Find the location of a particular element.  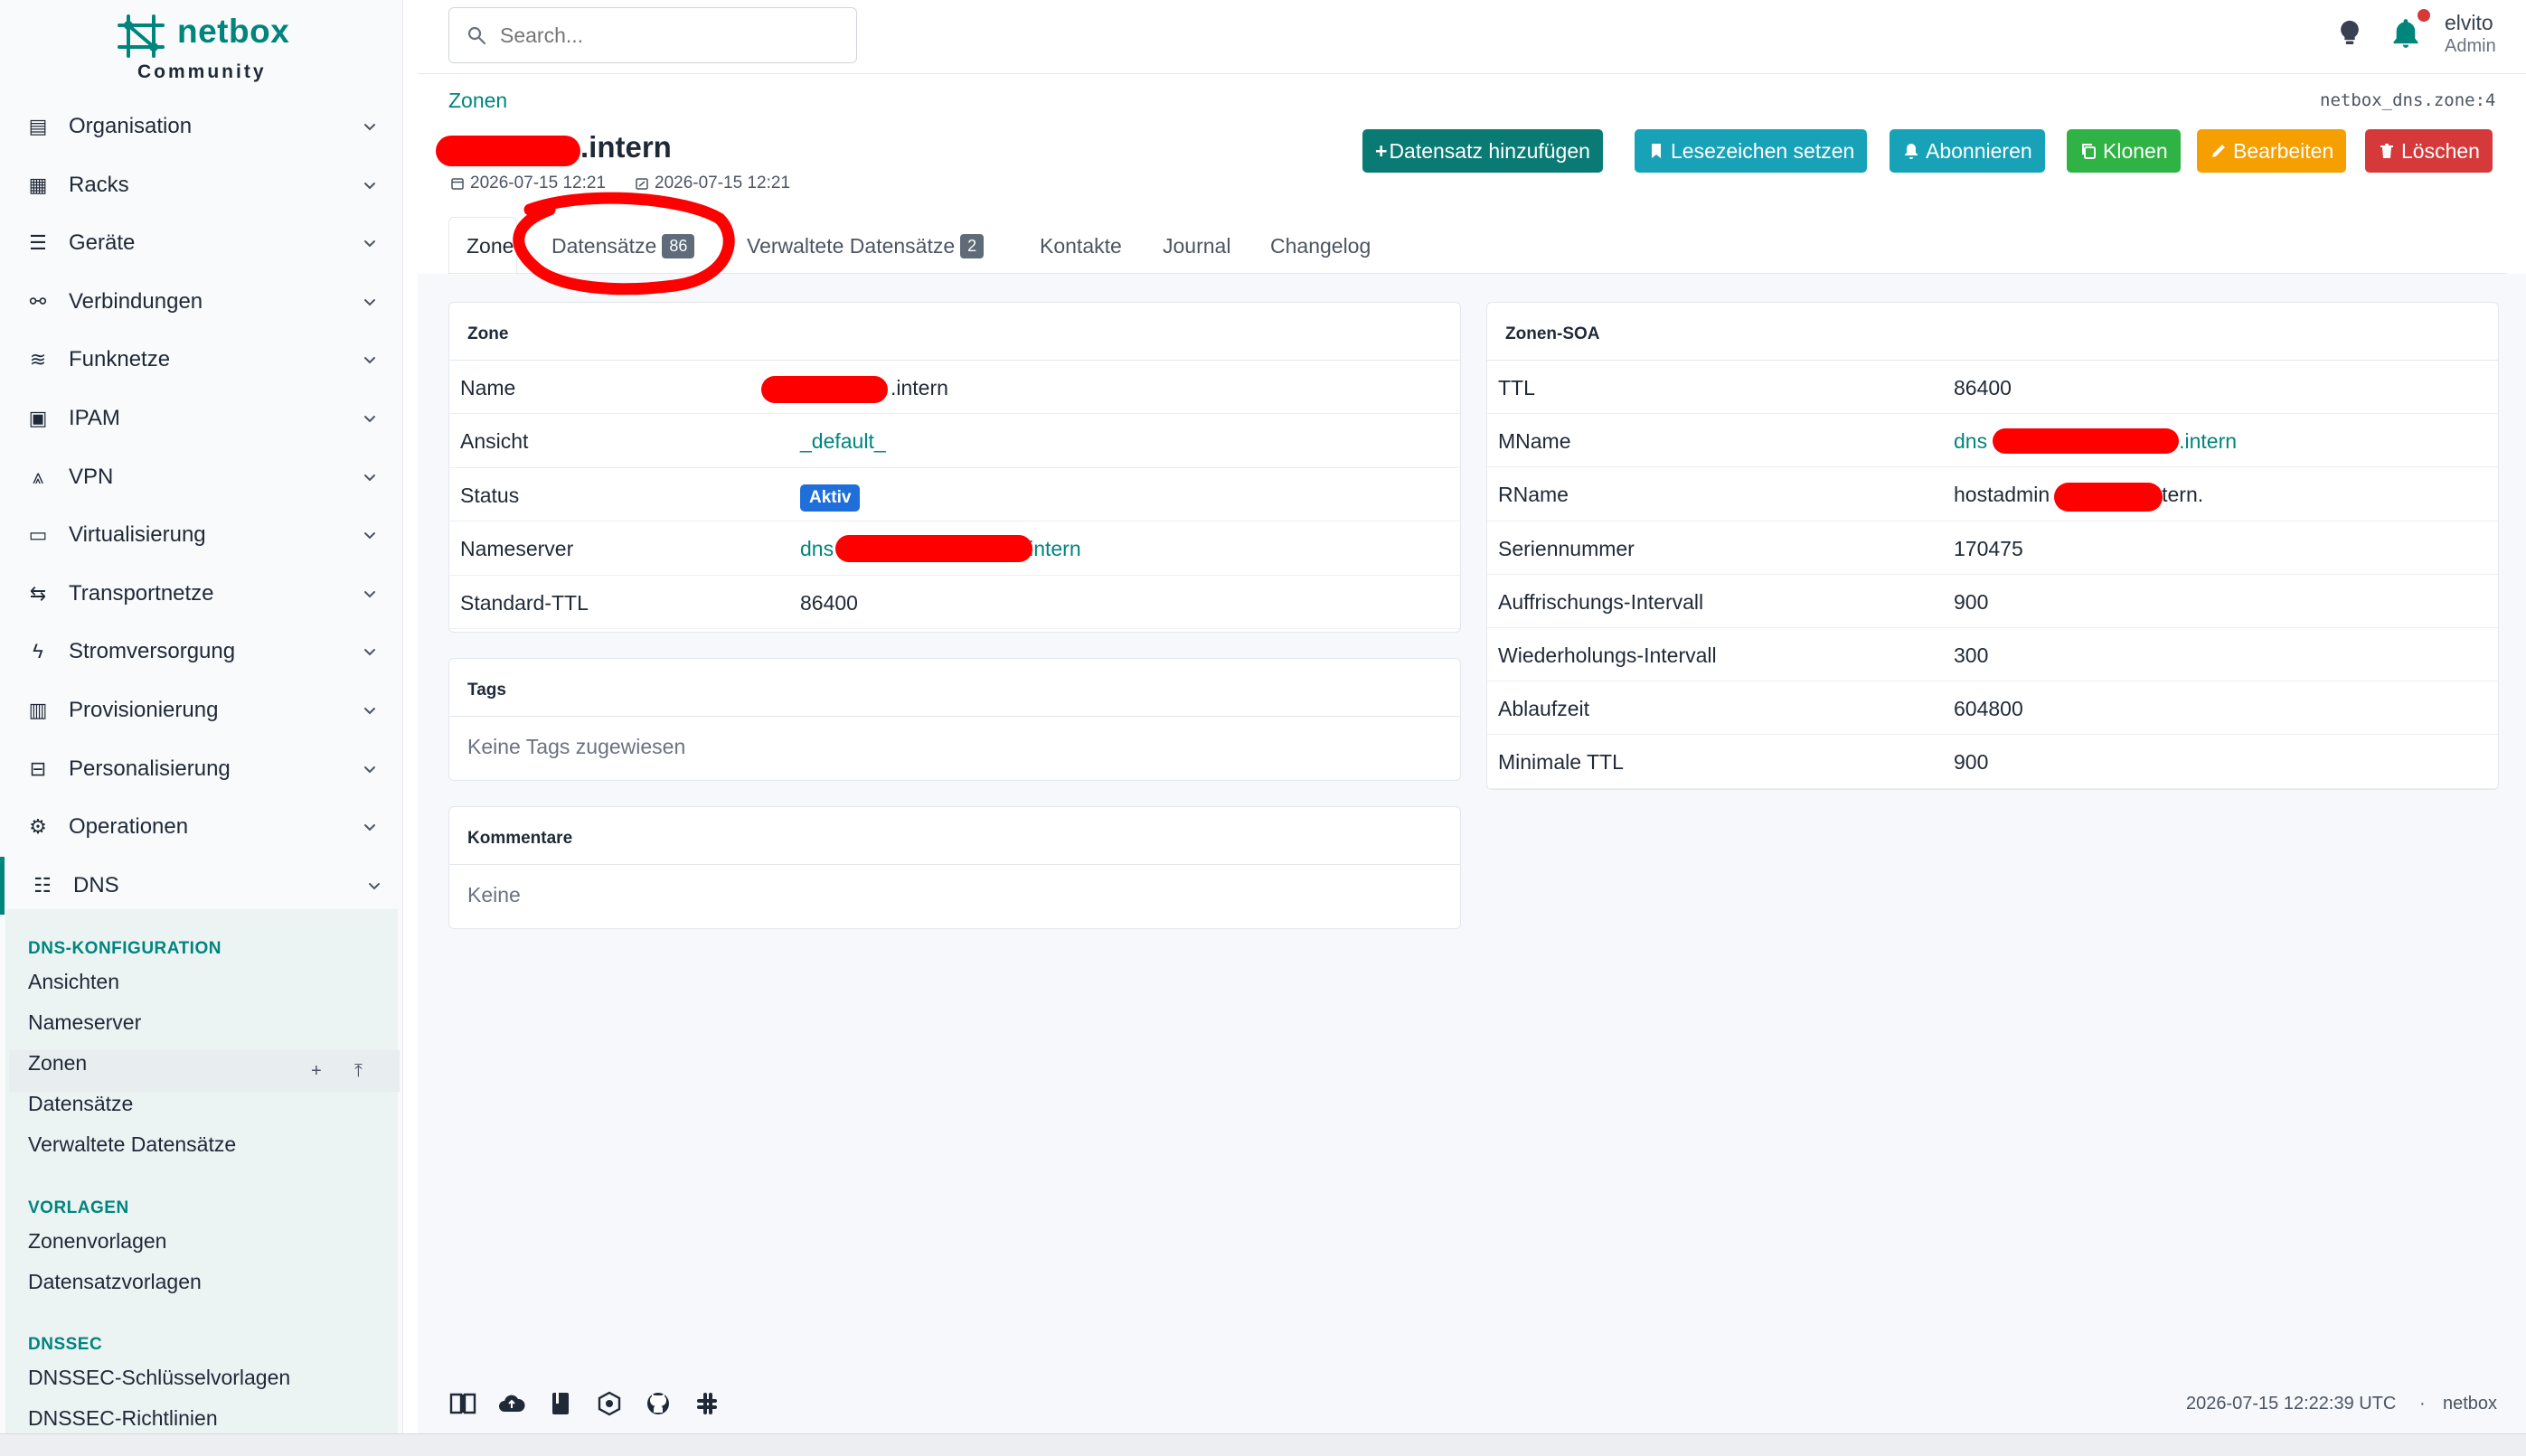

import-zone-icon: ⤒ is located at coordinates (358, 1072).